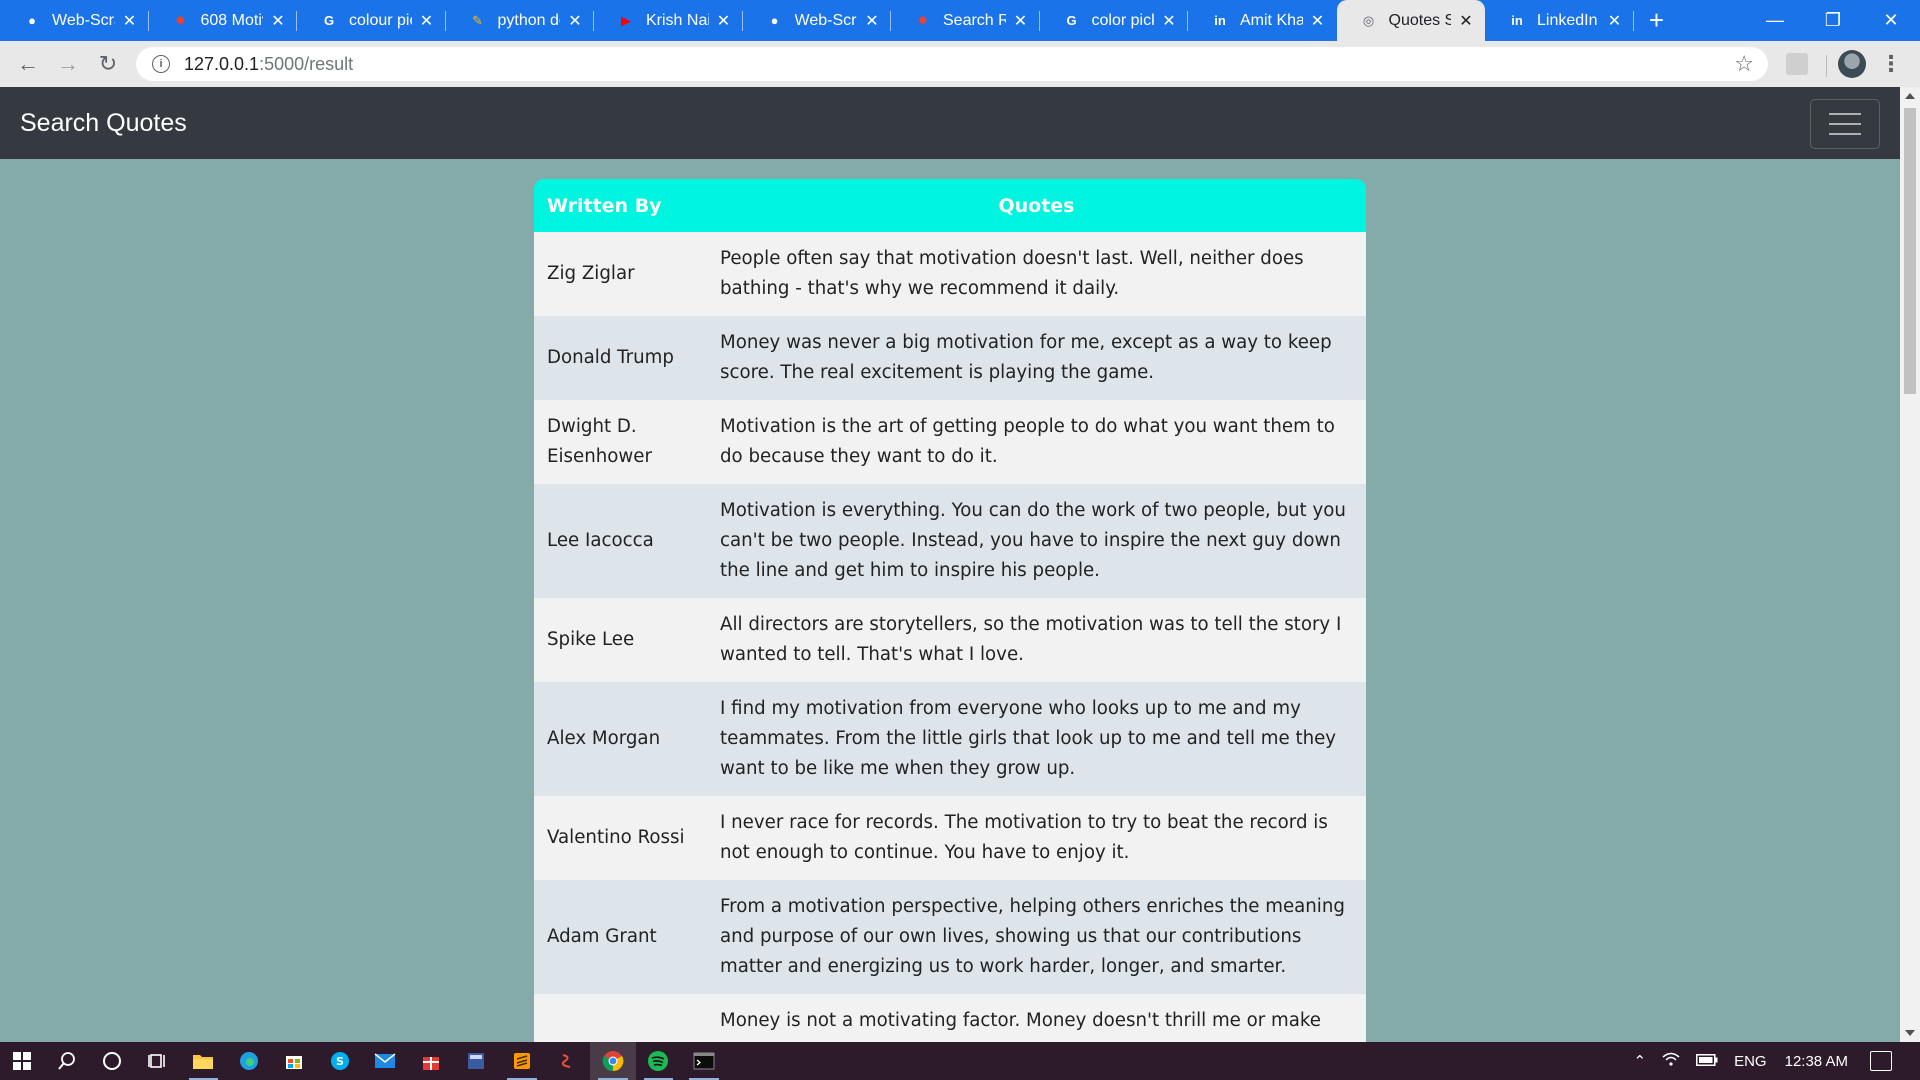  I want to click on system-tray: ⌃ ENG 12:38 AM, so click(1773, 1061).